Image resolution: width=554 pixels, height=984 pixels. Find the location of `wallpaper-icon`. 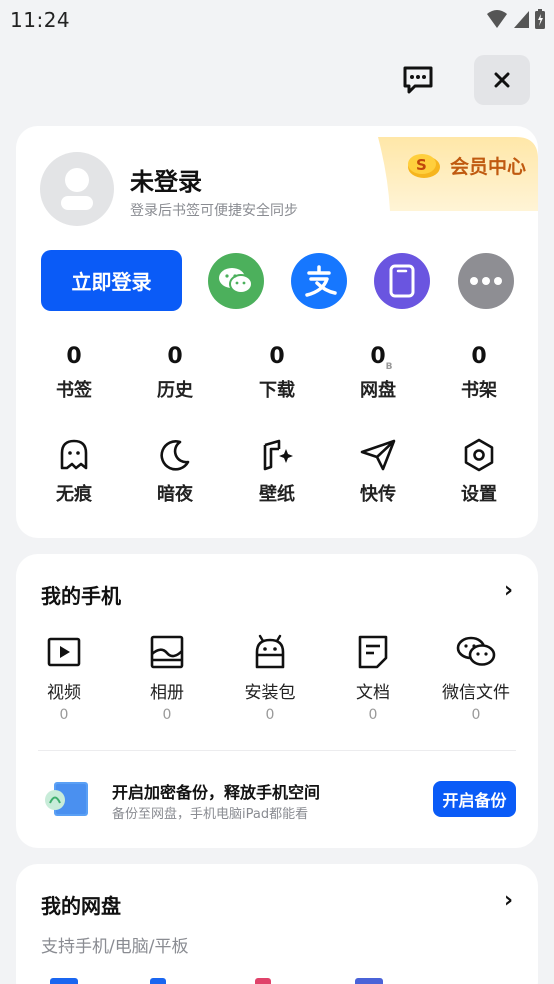

wallpaper-icon is located at coordinates (278, 455).